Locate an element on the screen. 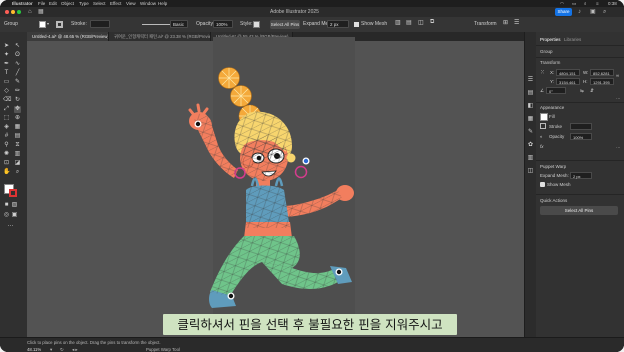 The height and width of the screenshot is (352, 624). fx-button: fx is located at coordinates (542, 146).